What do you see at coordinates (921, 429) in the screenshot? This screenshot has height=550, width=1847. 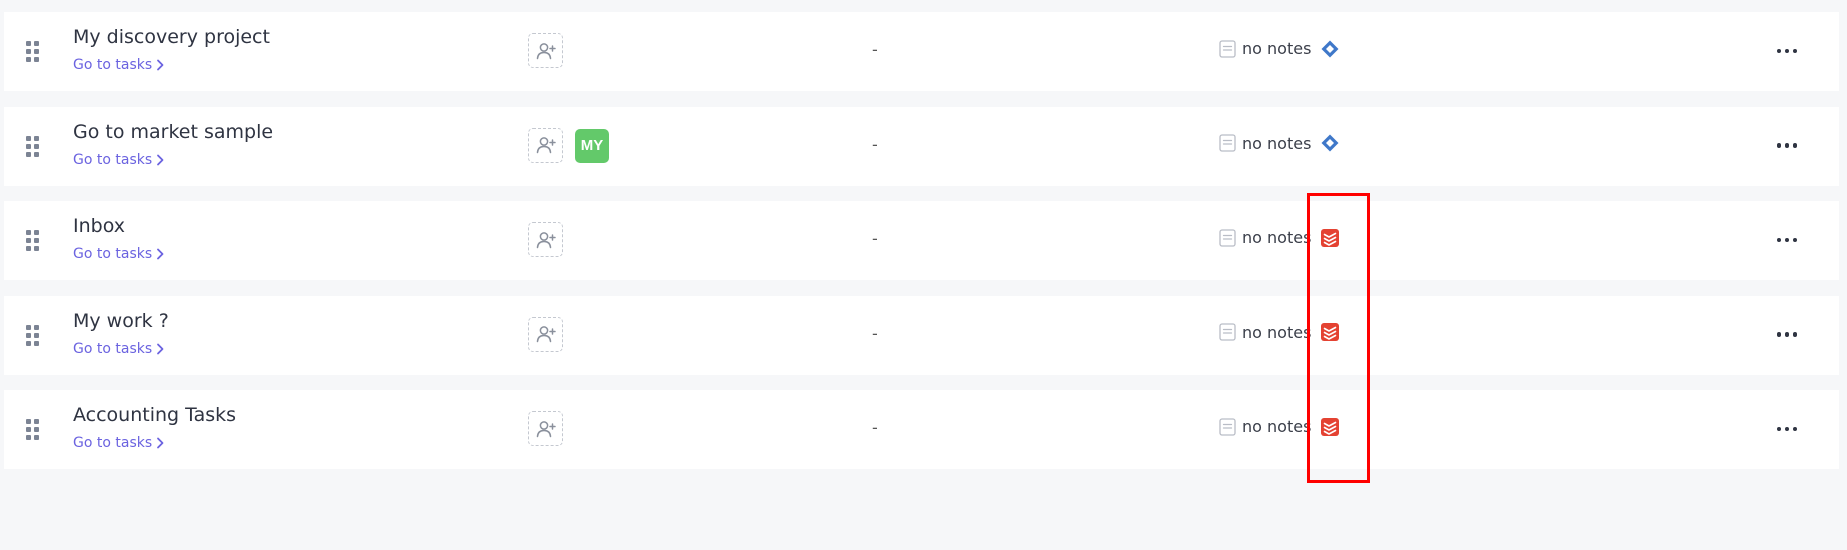 I see `project-row: Accounting Tasks Go to tasks - no notes` at bounding box center [921, 429].